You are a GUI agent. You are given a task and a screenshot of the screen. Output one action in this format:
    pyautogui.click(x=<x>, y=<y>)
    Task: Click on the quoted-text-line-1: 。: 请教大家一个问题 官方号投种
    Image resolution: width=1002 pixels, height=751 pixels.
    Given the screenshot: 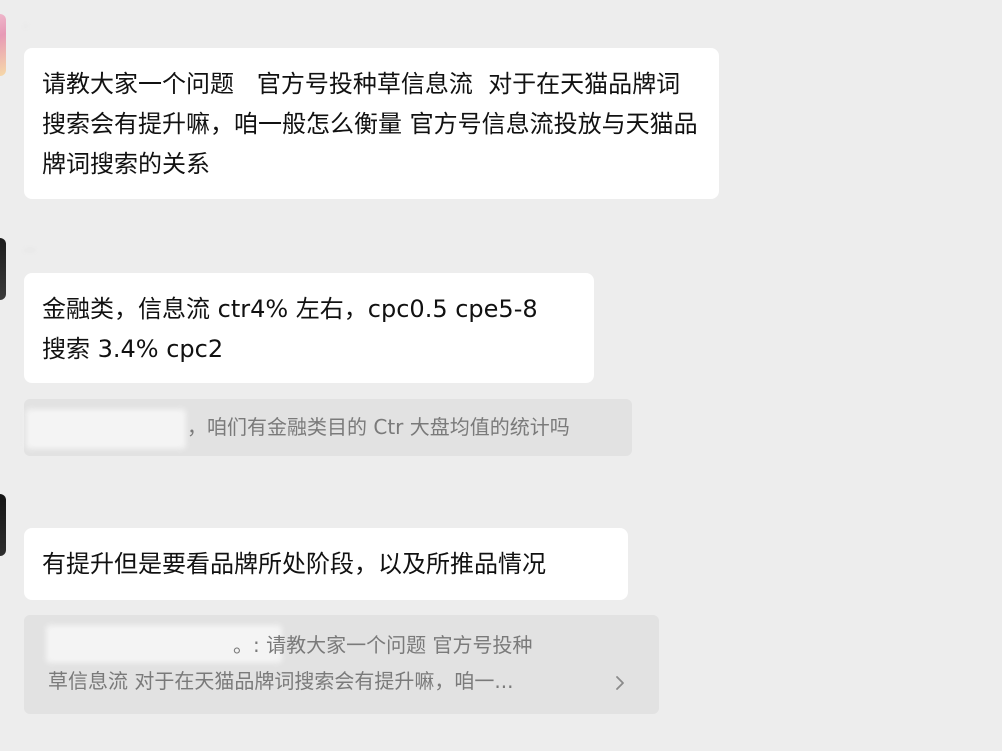 What is the action you would take?
    pyautogui.click(x=383, y=645)
    